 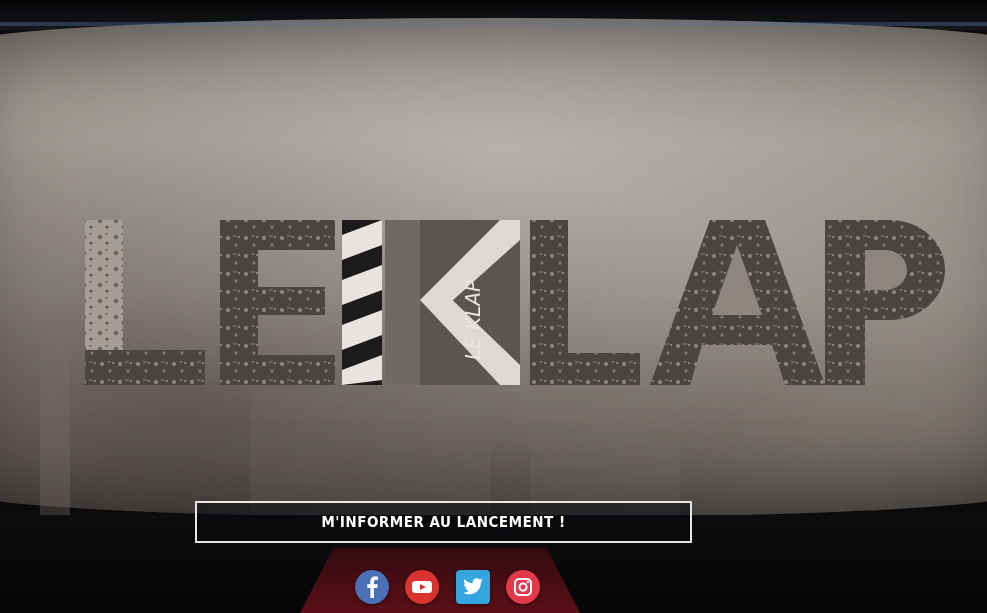 I want to click on notify-launch-button: M'INFORMER AU LANCEMENT !, so click(x=443, y=522).